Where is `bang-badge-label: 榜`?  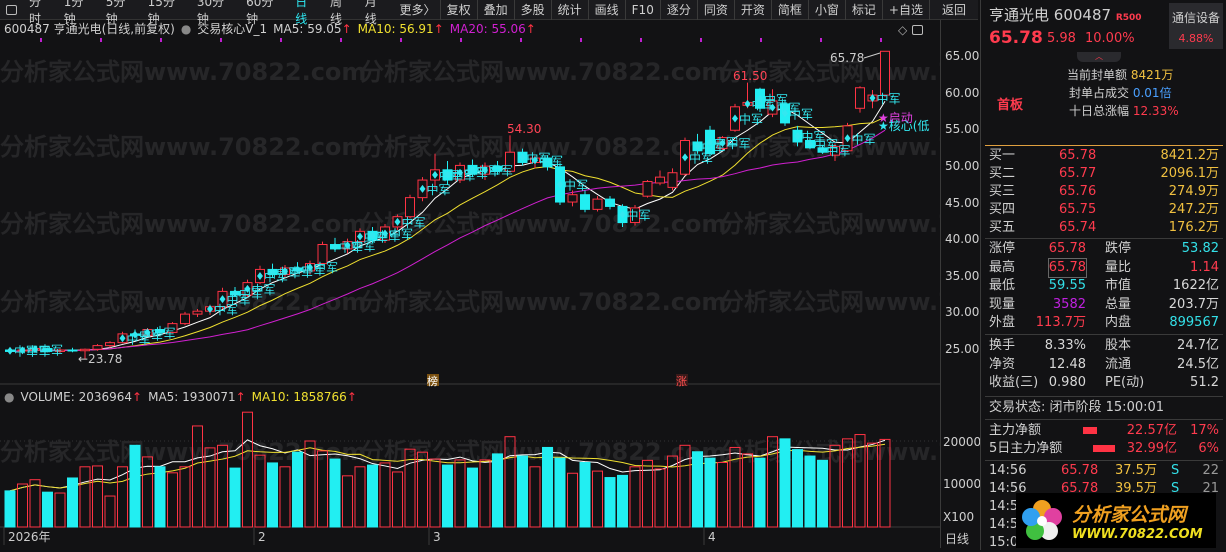 bang-badge-label: 榜 is located at coordinates (432, 381).